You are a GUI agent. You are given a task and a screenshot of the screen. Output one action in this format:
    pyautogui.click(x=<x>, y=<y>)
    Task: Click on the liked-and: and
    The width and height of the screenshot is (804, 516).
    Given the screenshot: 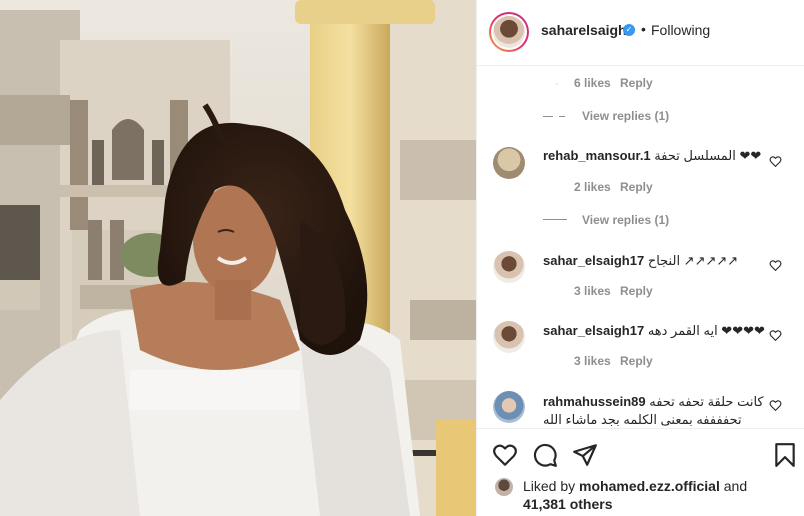 What is the action you would take?
    pyautogui.click(x=733, y=486)
    